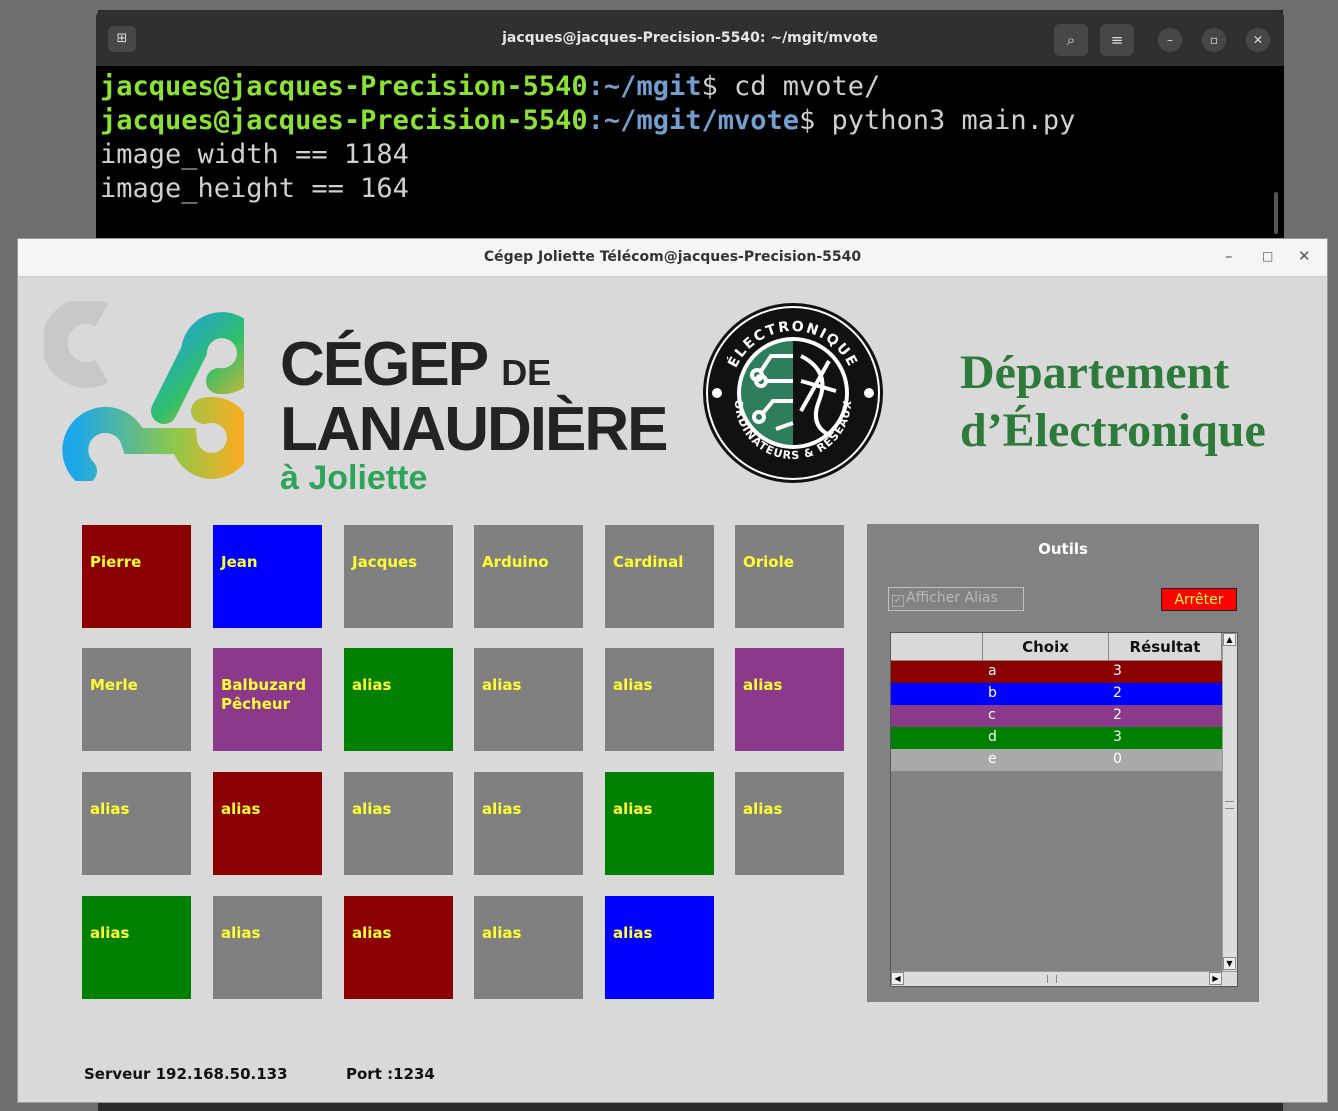  Describe the element at coordinates (1063, 549) in the screenshot. I see `tools-title: Outils` at that location.